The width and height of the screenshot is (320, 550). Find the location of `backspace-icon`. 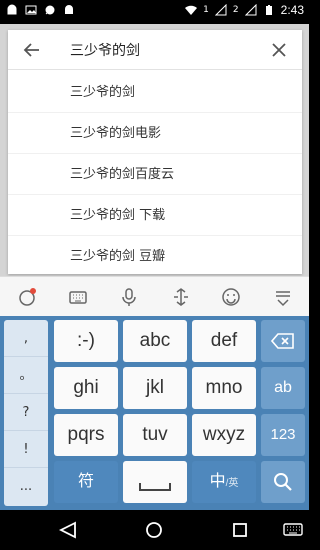

backspace-icon is located at coordinates (282, 341).